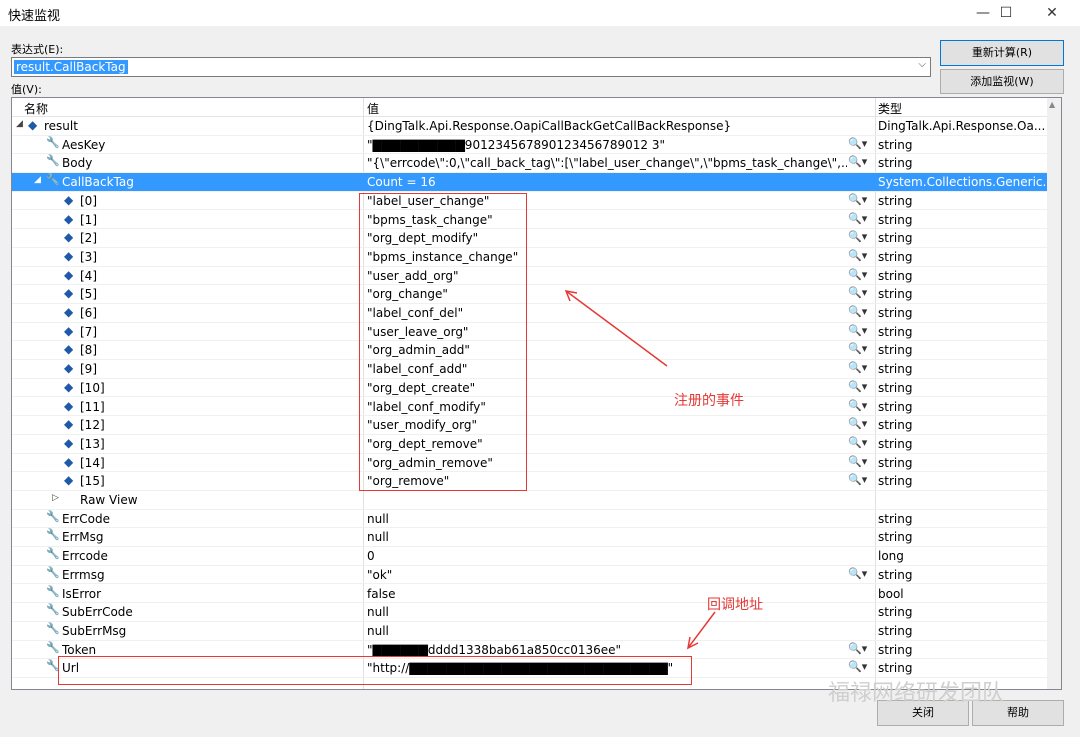 Image resolution: width=1080 pixels, height=737 pixels. Describe the element at coordinates (709, 401) in the screenshot. I see `events-annotation: 注册的事件` at that location.